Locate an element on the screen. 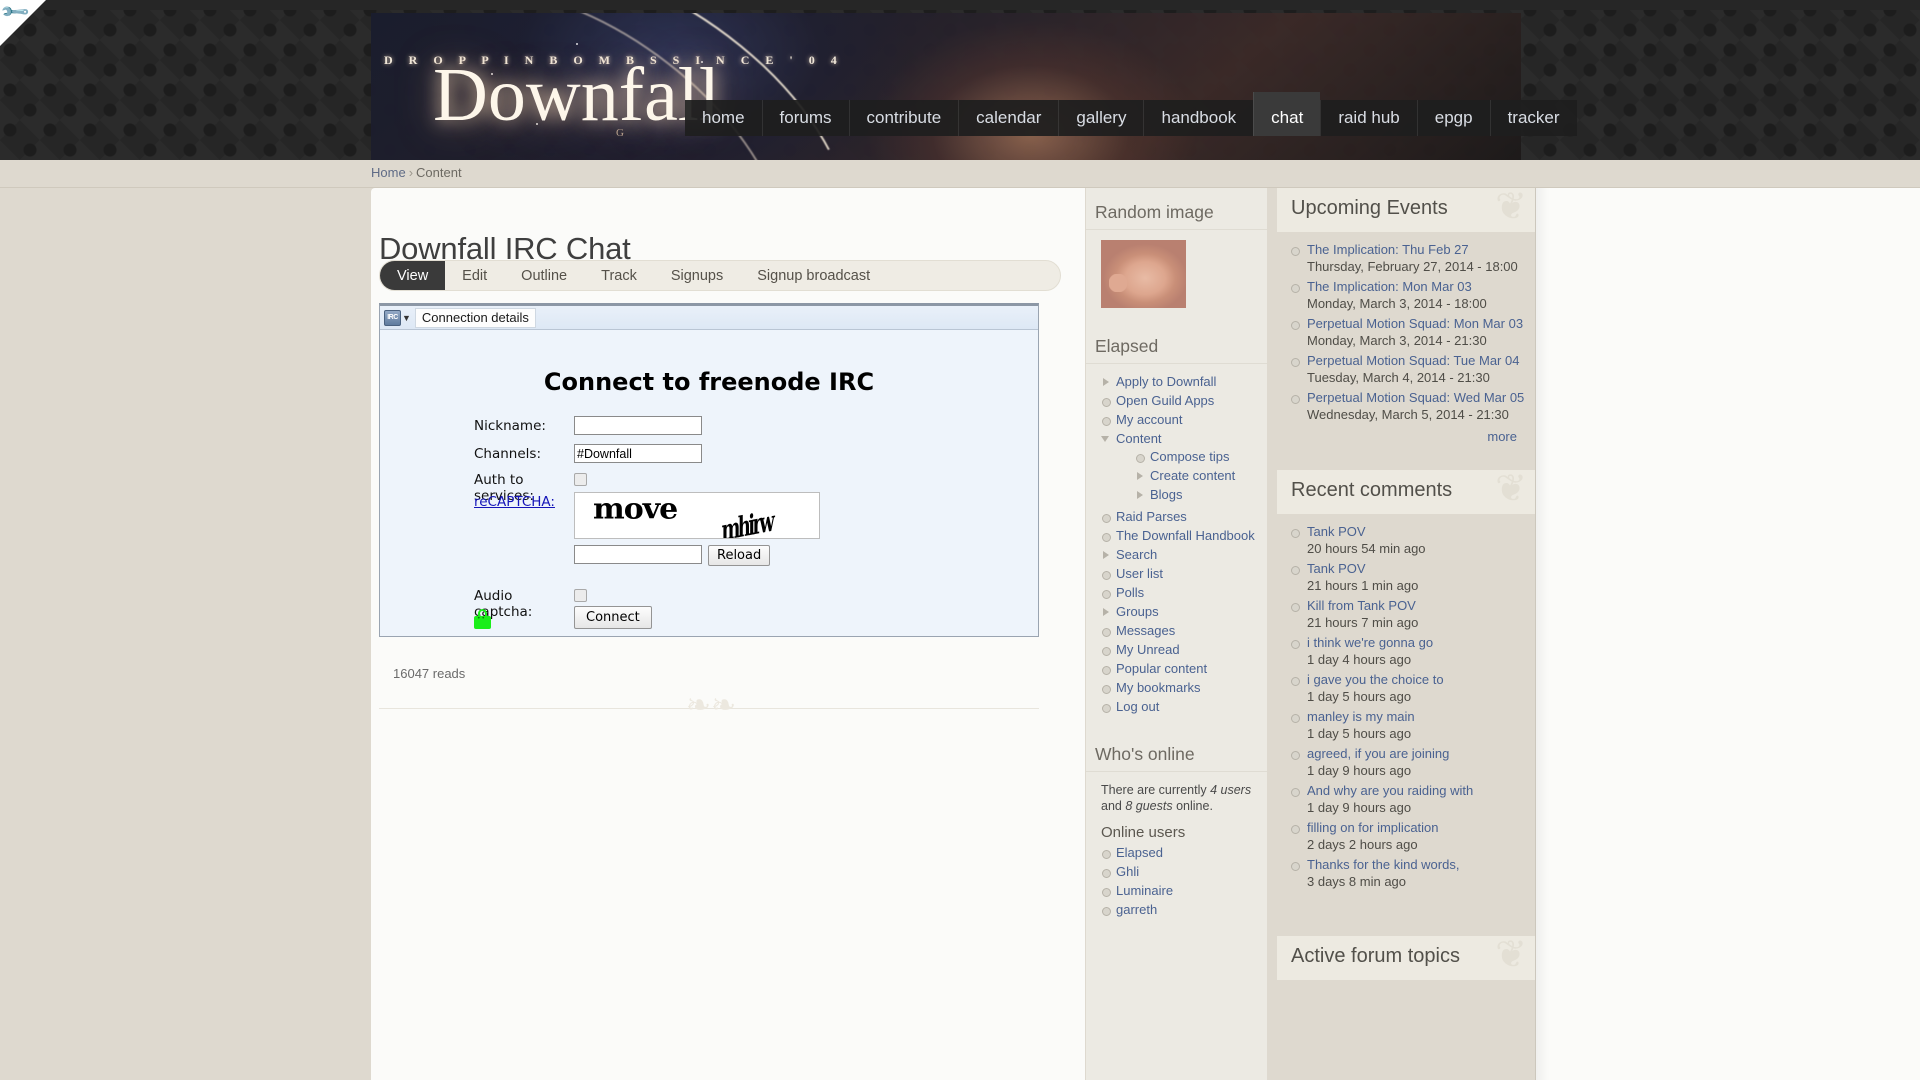  comment-link: Kill from Tank POV is located at coordinates (1361, 605).